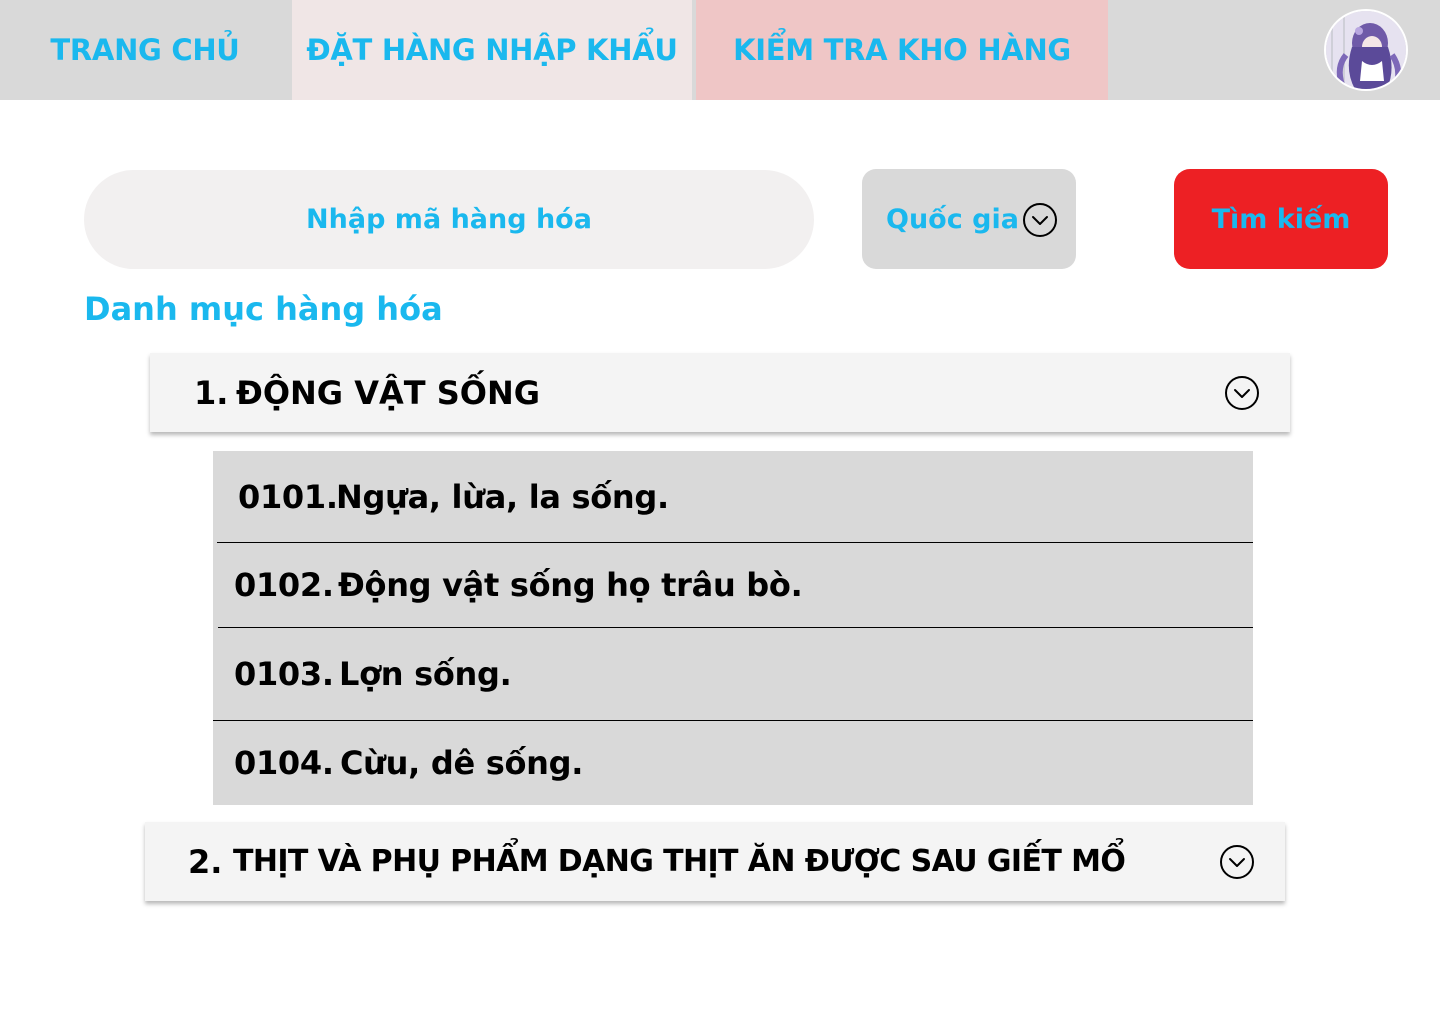 The image size is (1440, 1024). I want to click on list-item: 0102. Động vật sống họ trâu bò., so click(733, 585).